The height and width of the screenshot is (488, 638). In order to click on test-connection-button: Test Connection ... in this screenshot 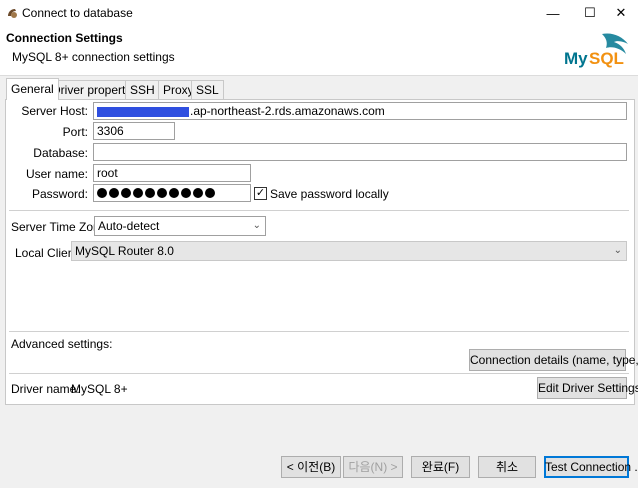, I will do `click(591, 467)`.